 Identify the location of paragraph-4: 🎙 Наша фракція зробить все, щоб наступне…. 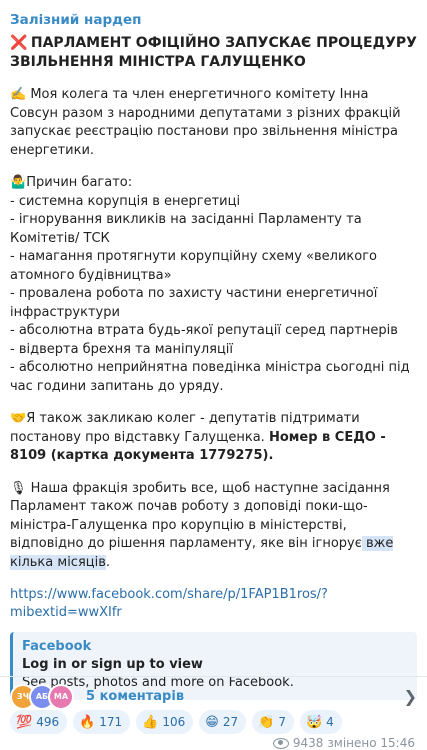
(213, 526).